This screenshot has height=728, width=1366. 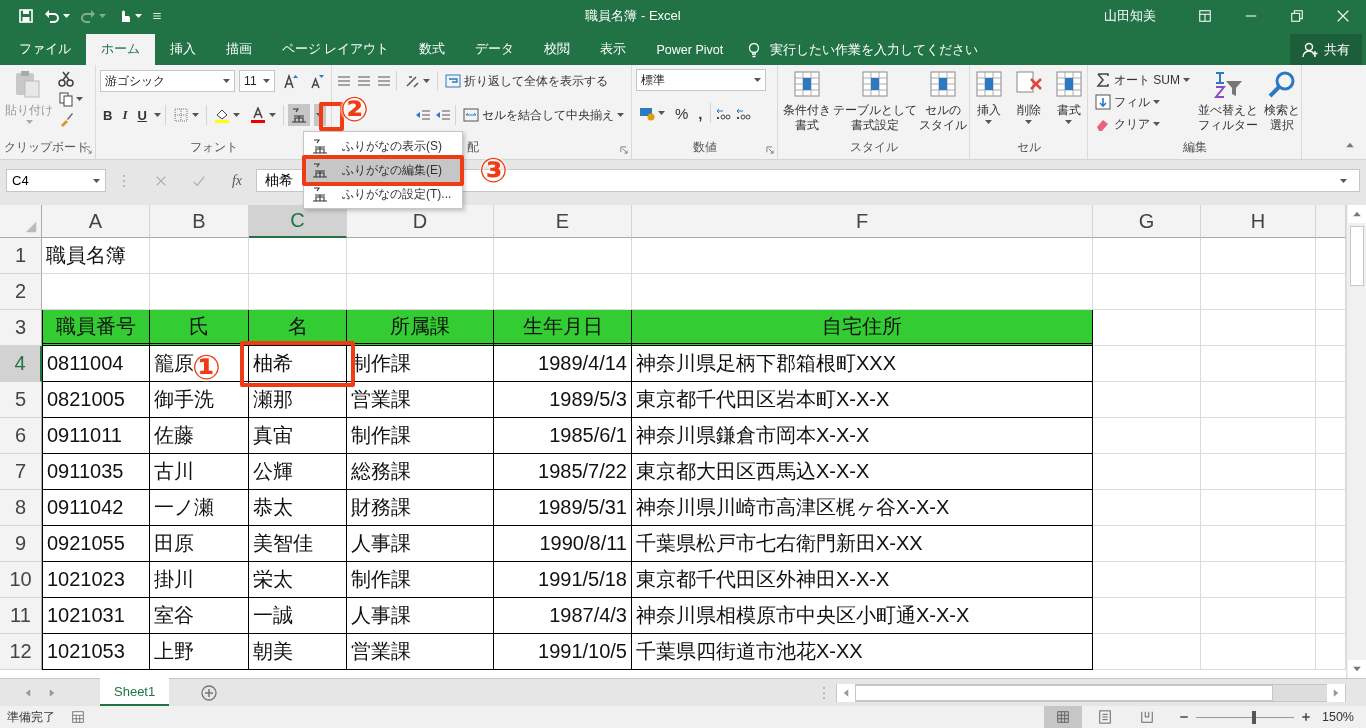 What do you see at coordinates (31, 227) in the screenshot?
I see `select-all-icon` at bounding box center [31, 227].